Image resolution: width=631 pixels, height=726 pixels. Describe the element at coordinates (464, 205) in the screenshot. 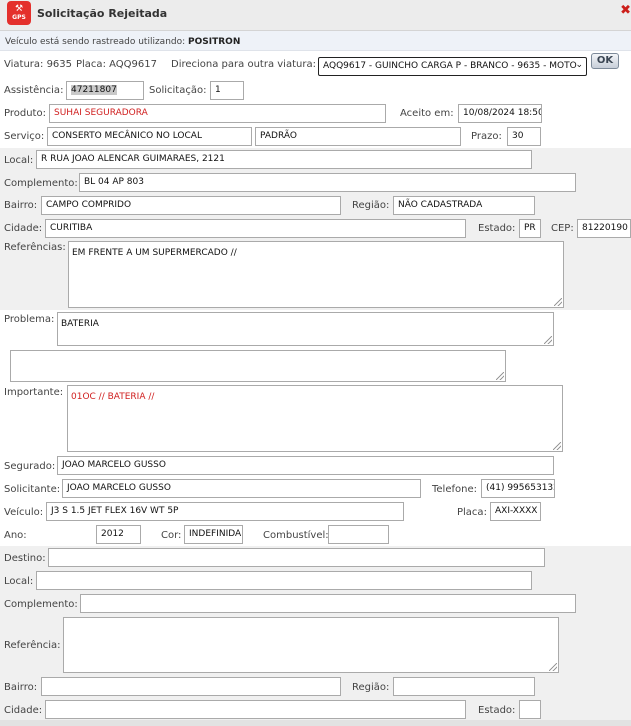

I see `regiao-field: NÃO CADASTRADA` at that location.